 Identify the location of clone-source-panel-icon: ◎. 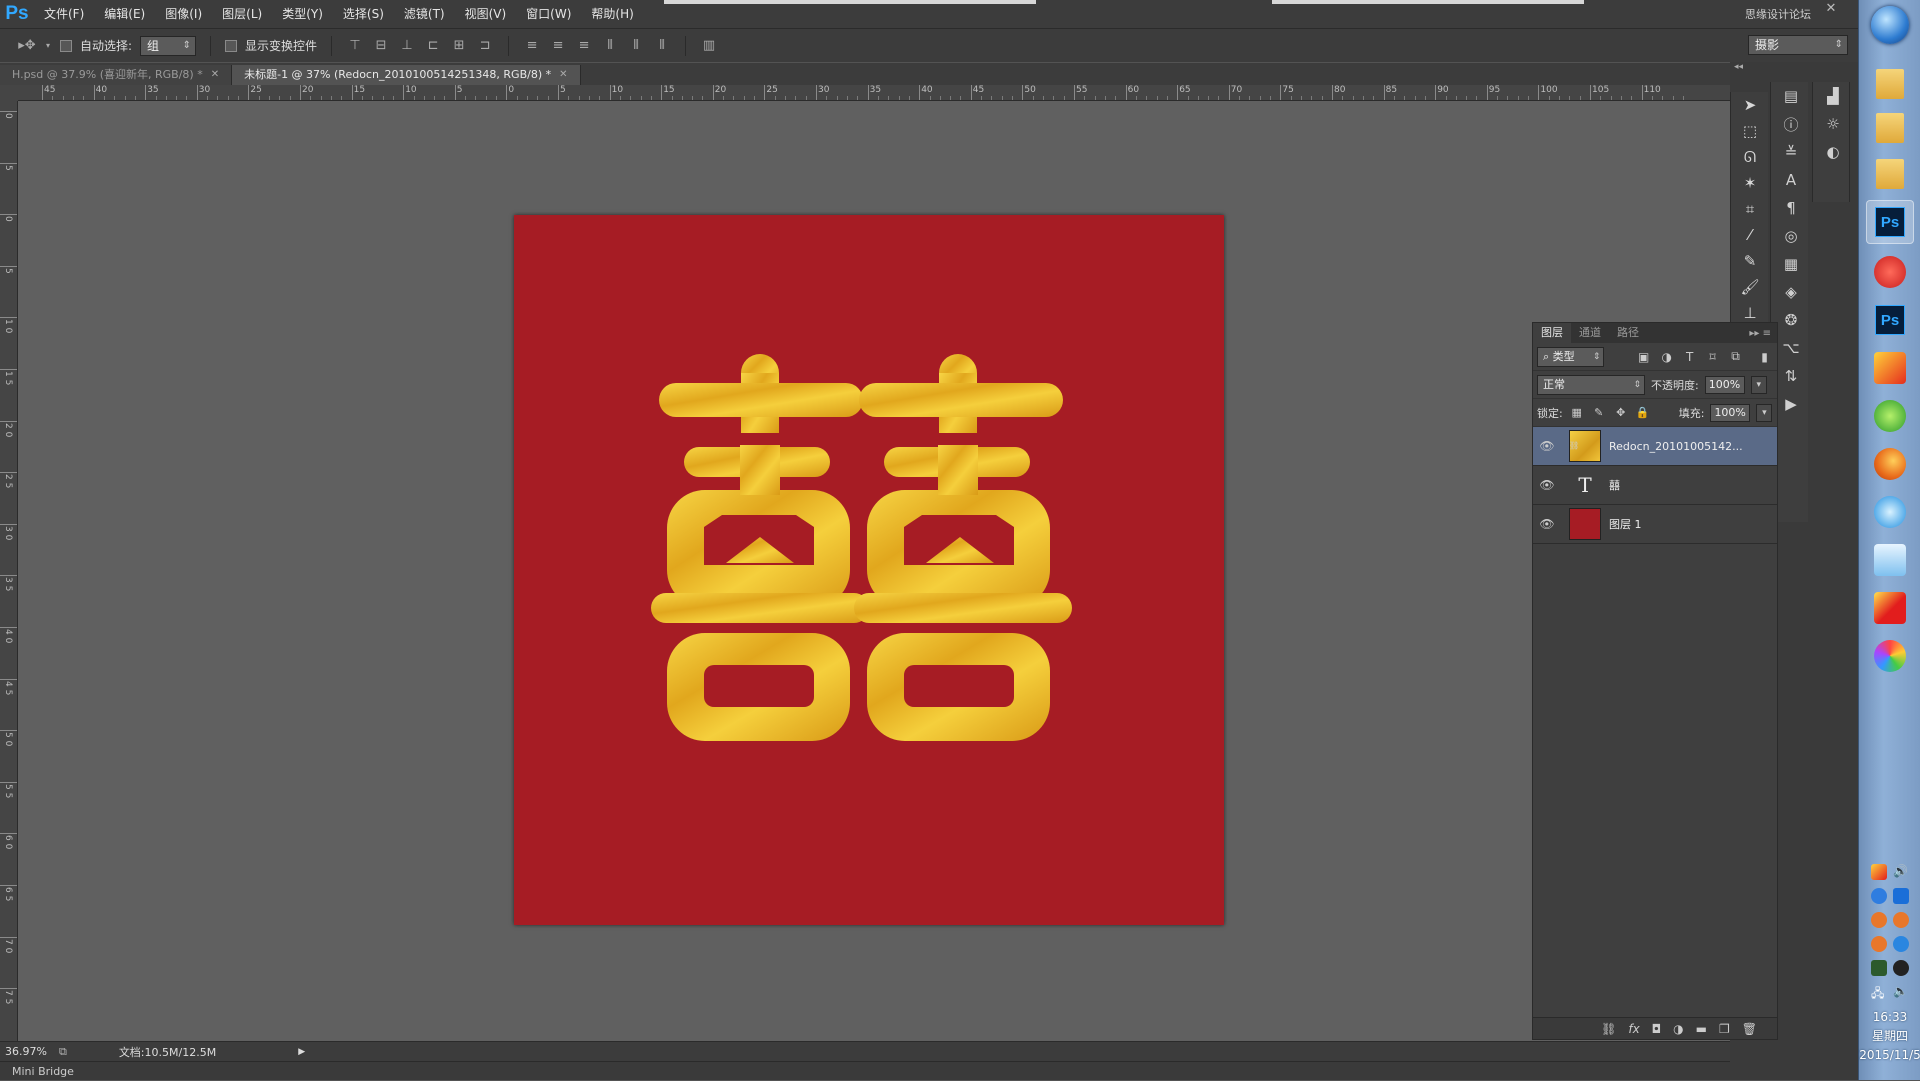
(1791, 236).